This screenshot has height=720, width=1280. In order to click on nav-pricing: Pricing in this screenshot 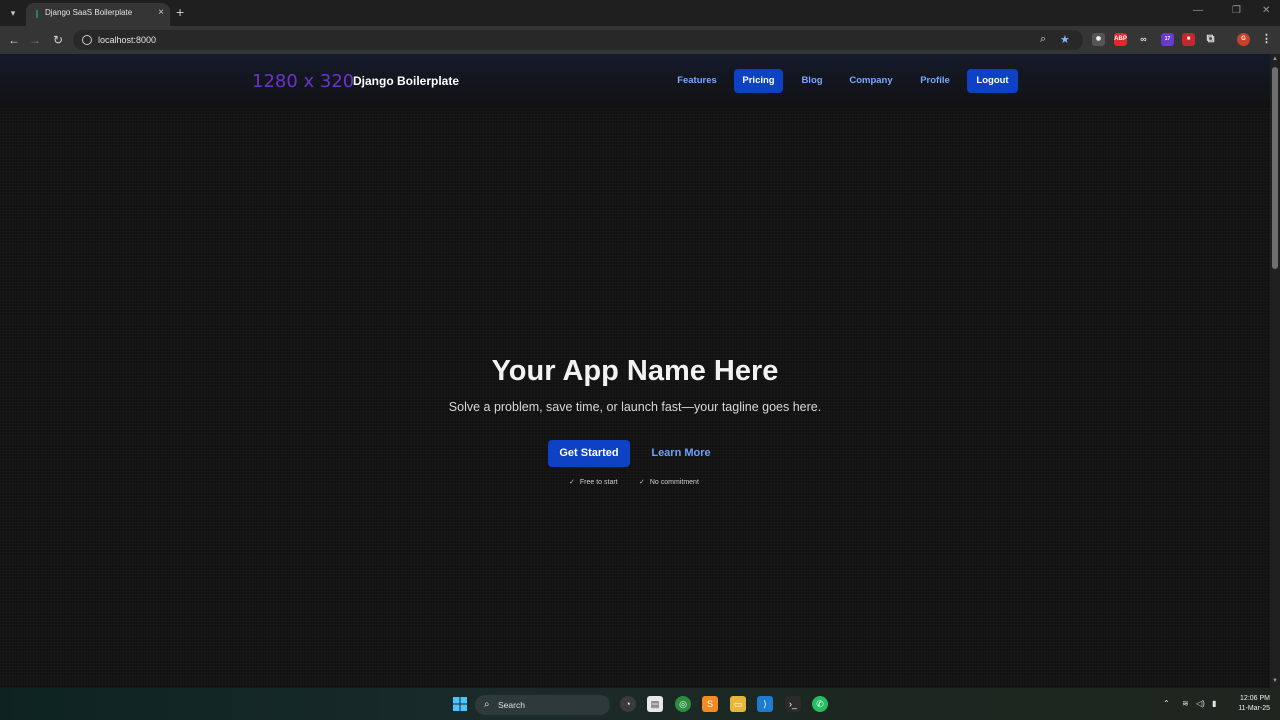, I will do `click(758, 81)`.